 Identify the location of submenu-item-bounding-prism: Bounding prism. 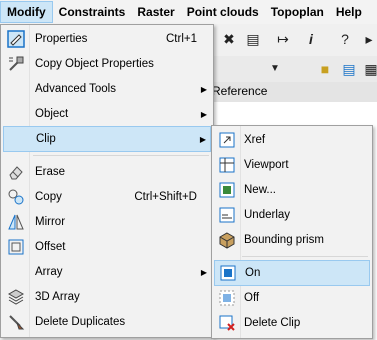
(292, 240).